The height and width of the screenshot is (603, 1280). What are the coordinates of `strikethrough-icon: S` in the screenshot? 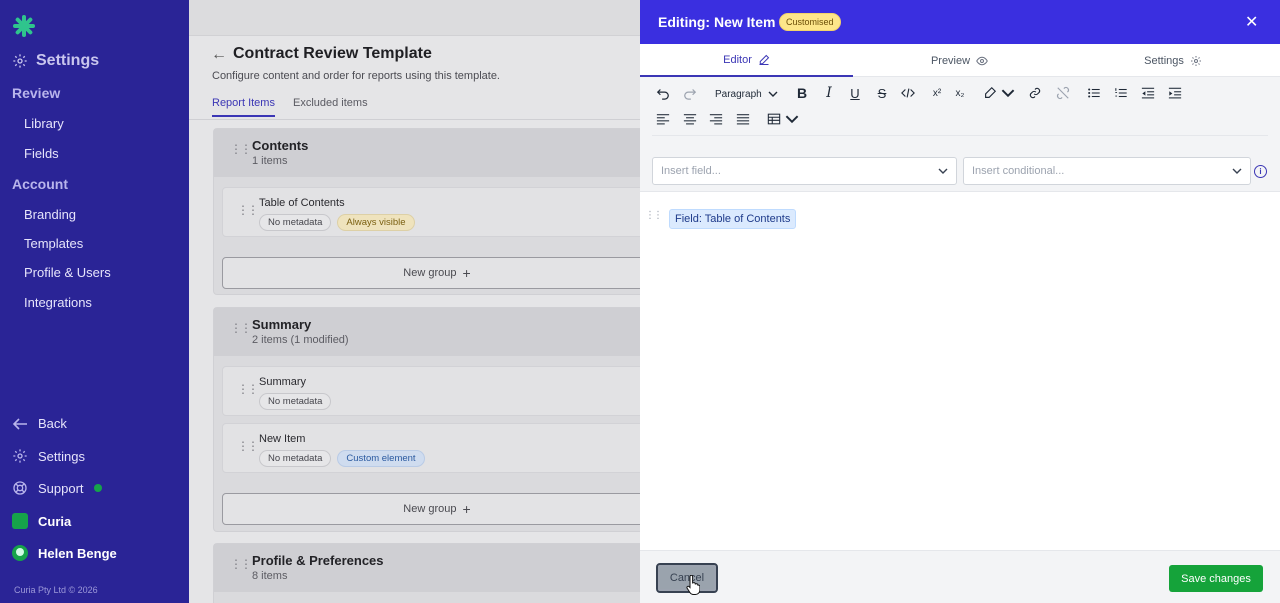 It's located at (882, 93).